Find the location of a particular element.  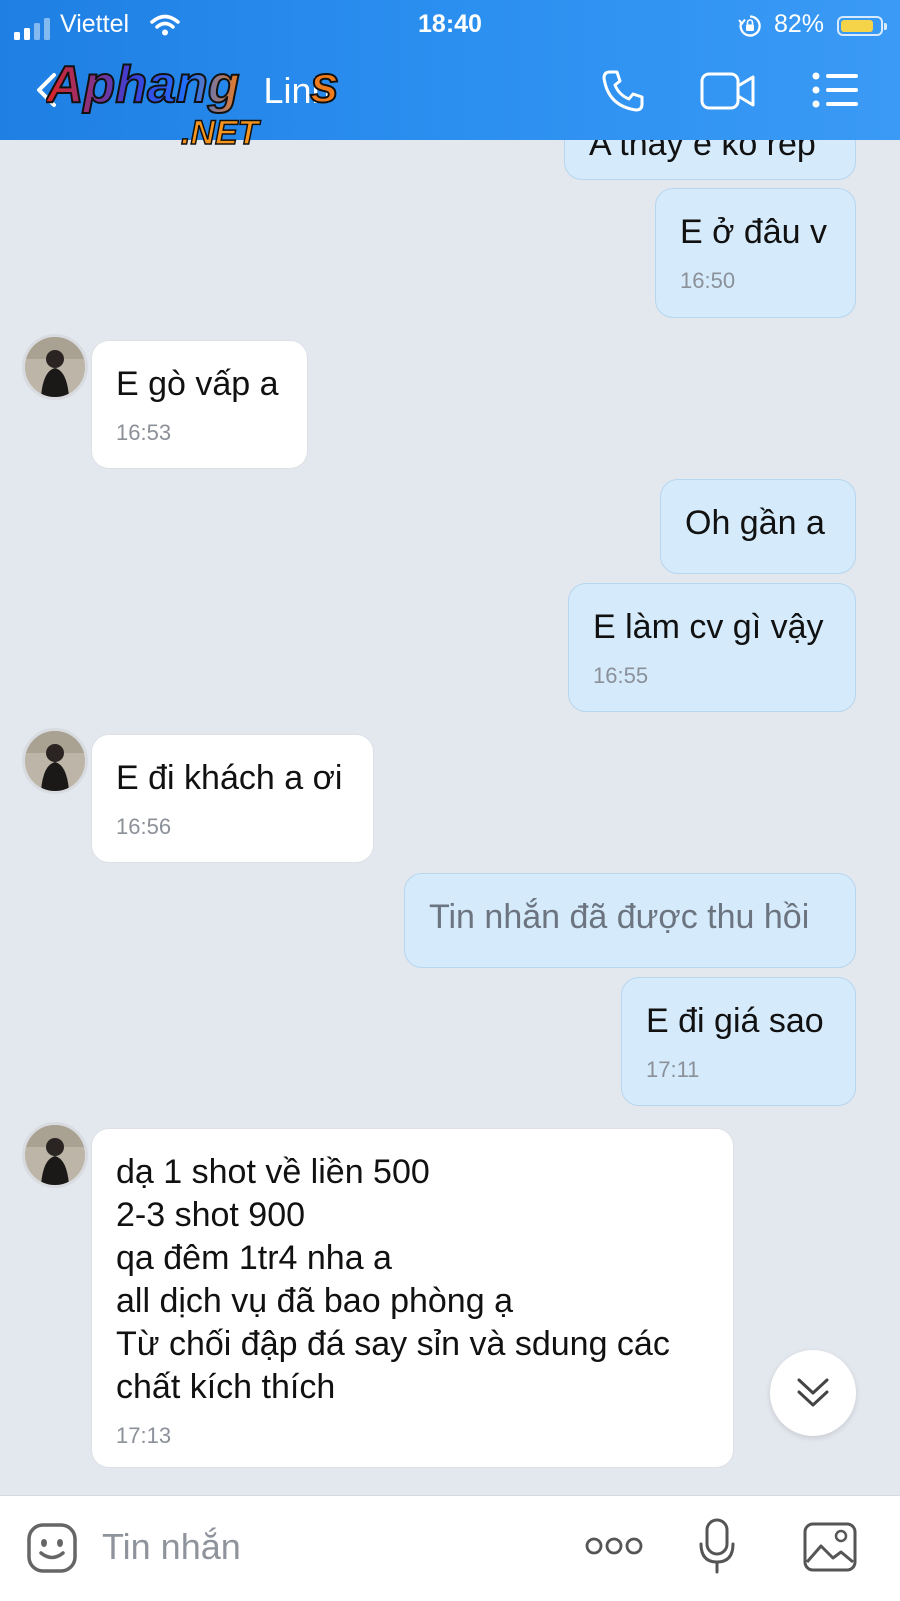

message-bubble-outgoing: E làm cv gì vậy 16:55 is located at coordinates (712, 647).